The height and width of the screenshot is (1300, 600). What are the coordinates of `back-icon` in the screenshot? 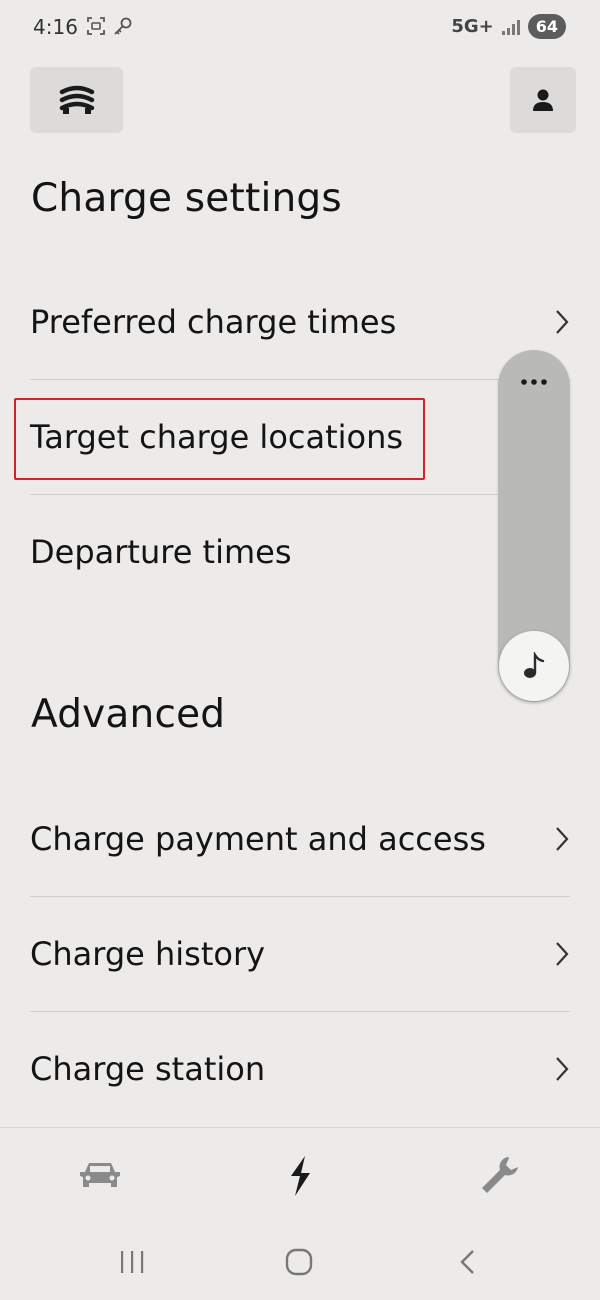 It's located at (467, 1262).